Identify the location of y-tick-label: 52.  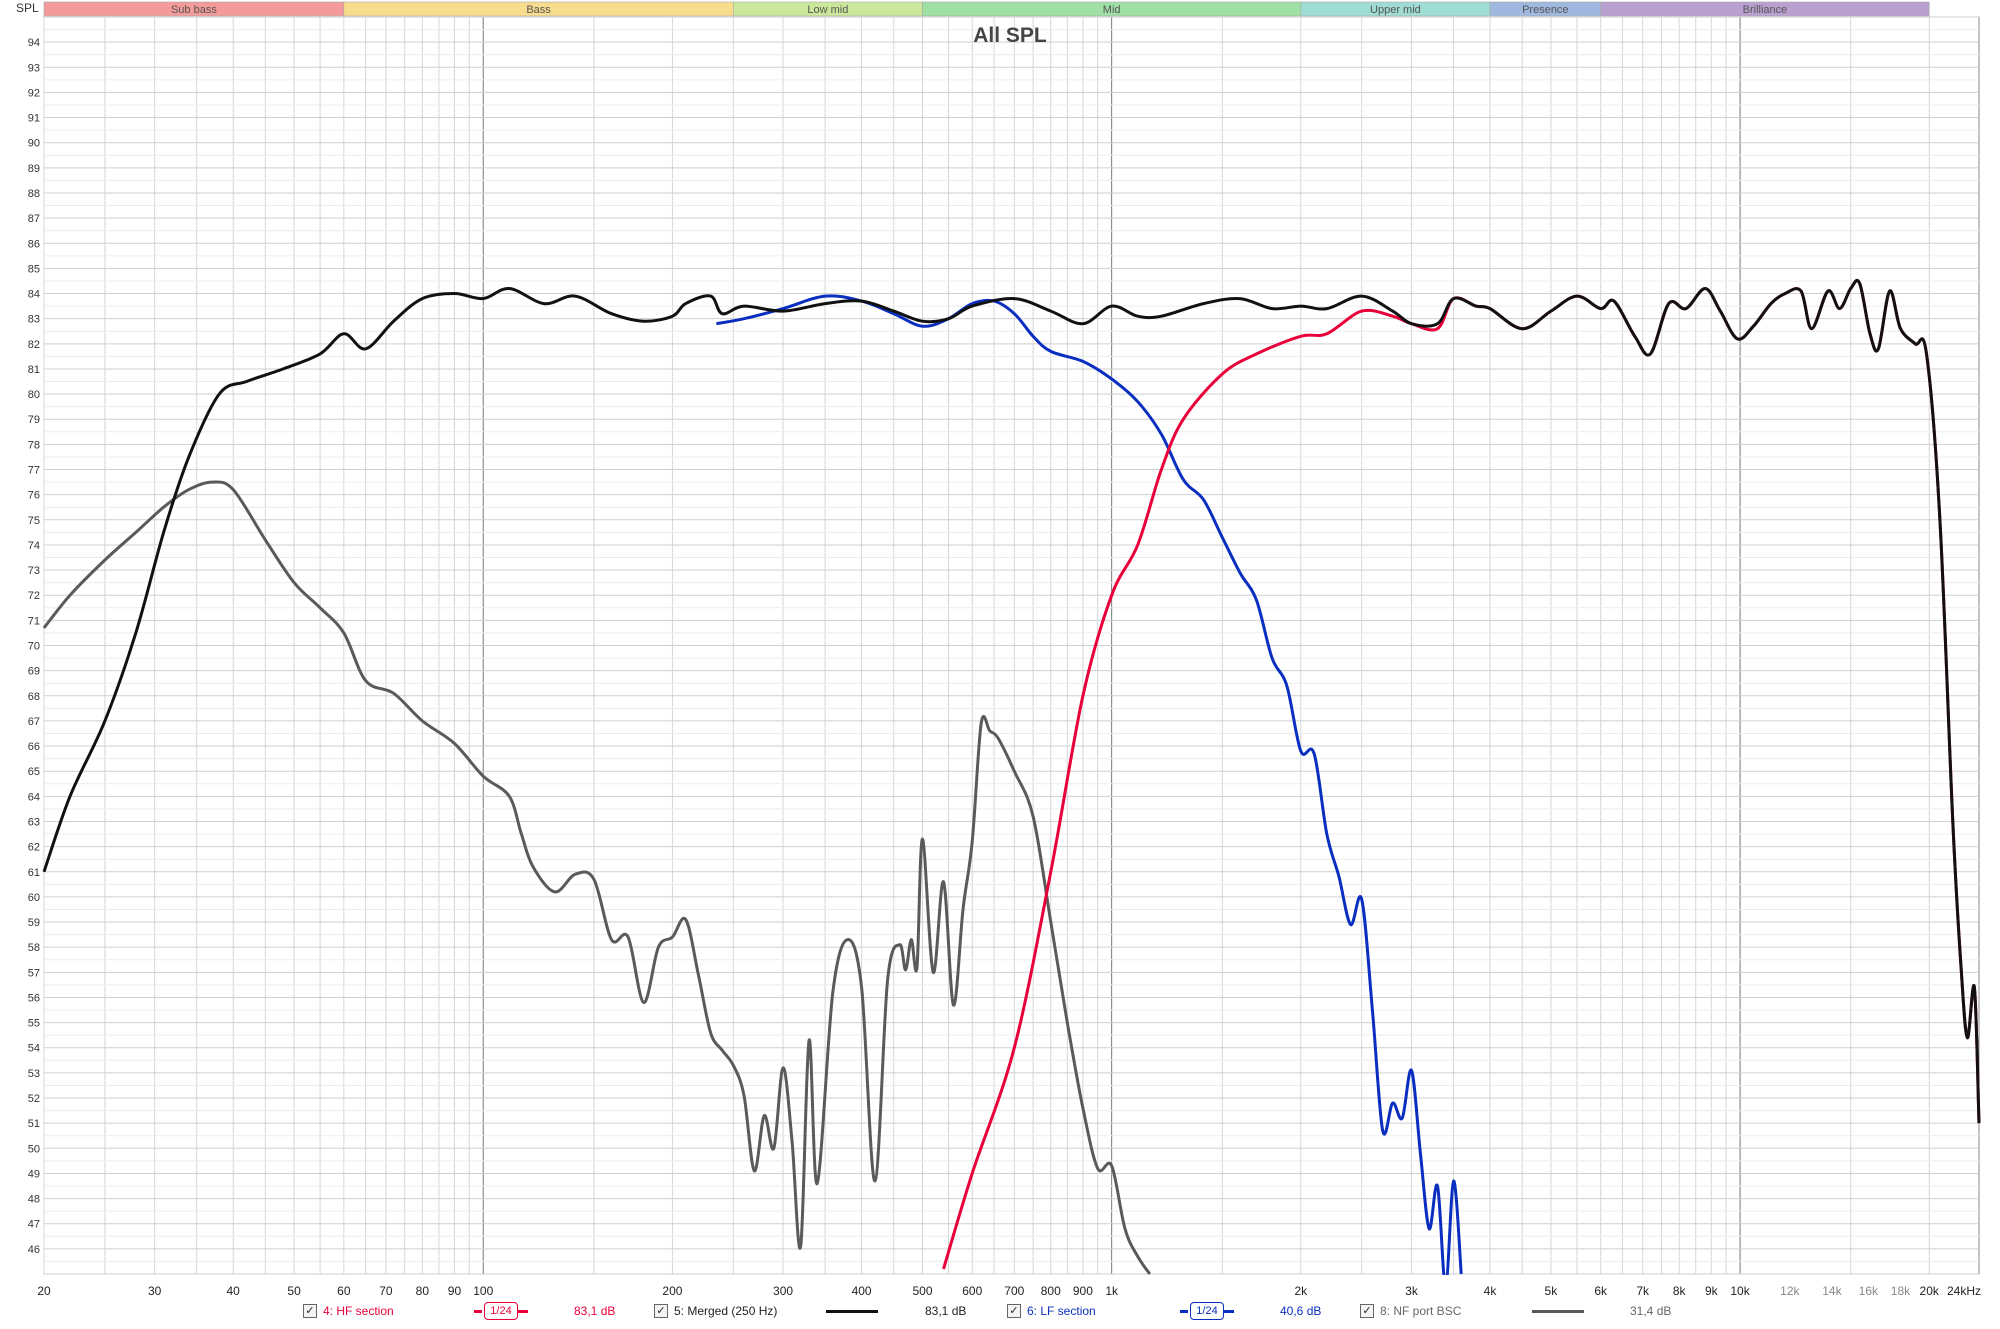
(34, 1099).